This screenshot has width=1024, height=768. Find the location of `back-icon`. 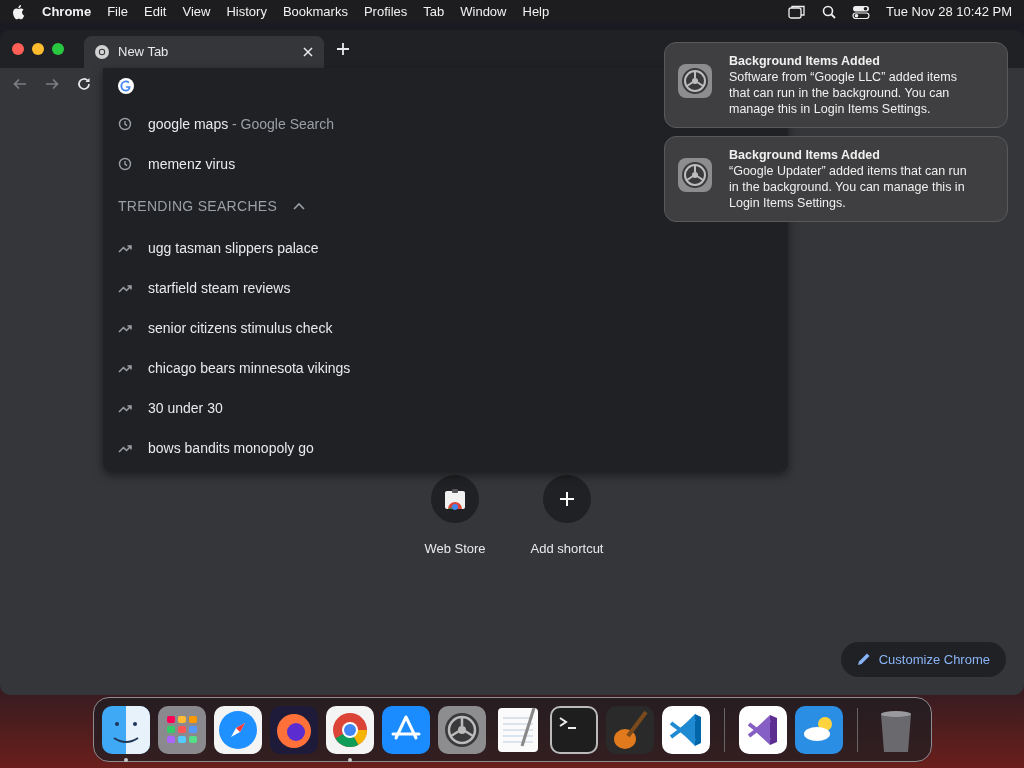

back-icon is located at coordinates (20, 84).